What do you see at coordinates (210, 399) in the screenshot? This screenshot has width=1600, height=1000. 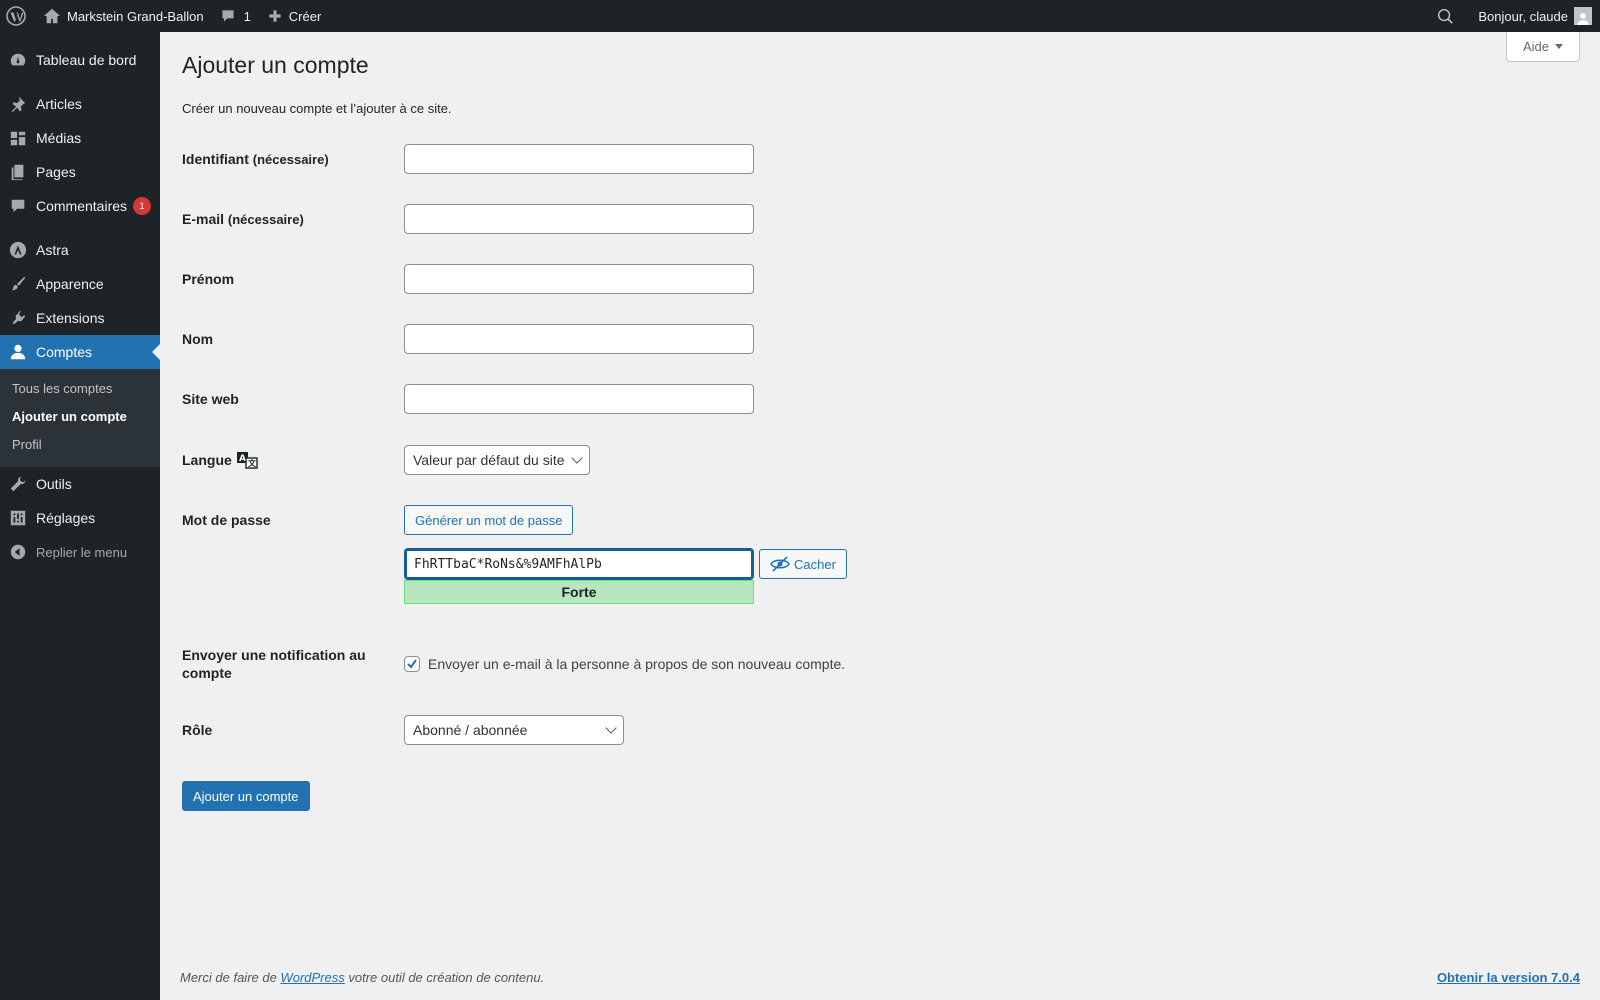 I see `website-label: Site web` at bounding box center [210, 399].